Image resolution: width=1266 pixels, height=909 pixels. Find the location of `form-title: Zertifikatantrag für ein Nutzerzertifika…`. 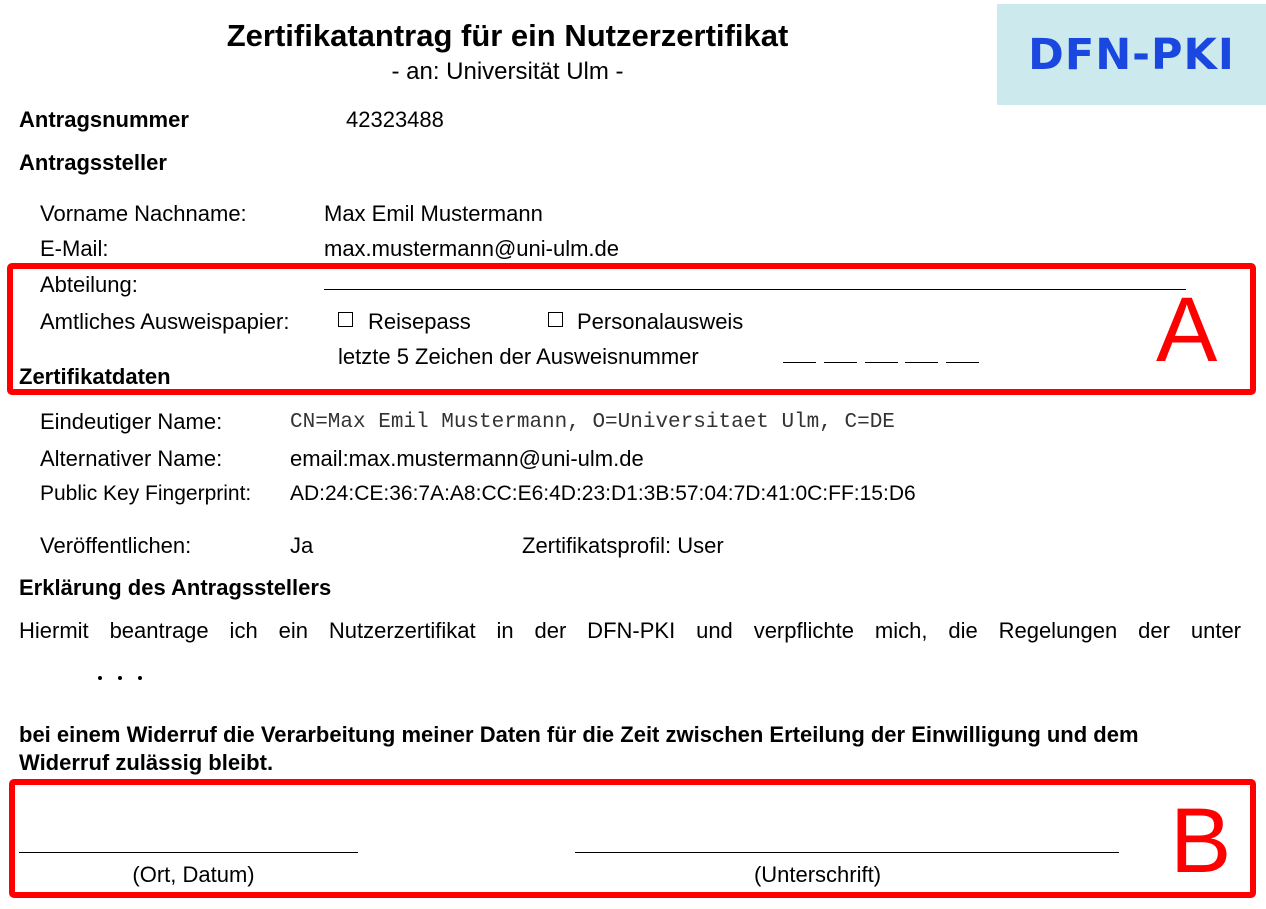

form-title: Zertifikatantrag für ein Nutzerzertifika… is located at coordinates (507, 35).